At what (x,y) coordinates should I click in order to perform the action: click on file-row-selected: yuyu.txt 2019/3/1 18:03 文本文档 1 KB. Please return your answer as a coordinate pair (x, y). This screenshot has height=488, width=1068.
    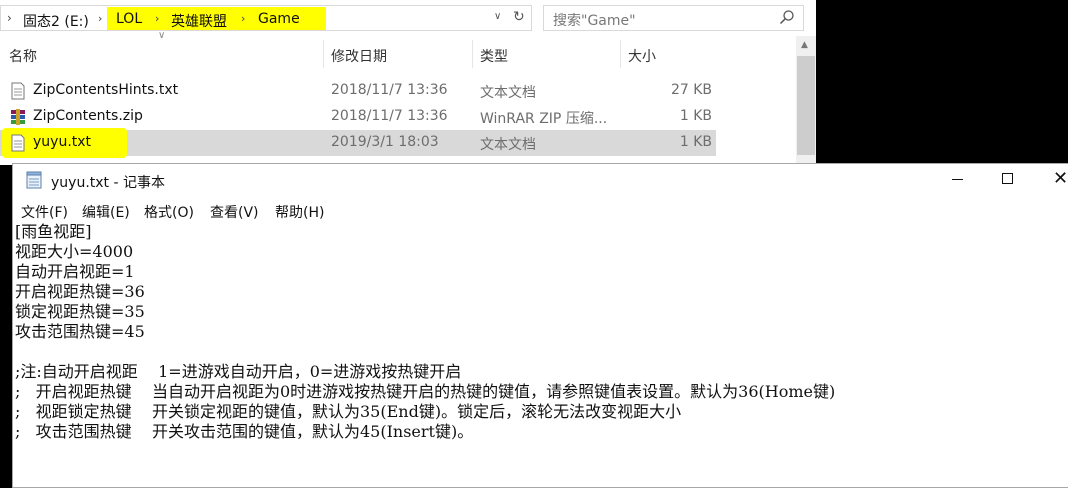
    Looking at the image, I should click on (358, 143).